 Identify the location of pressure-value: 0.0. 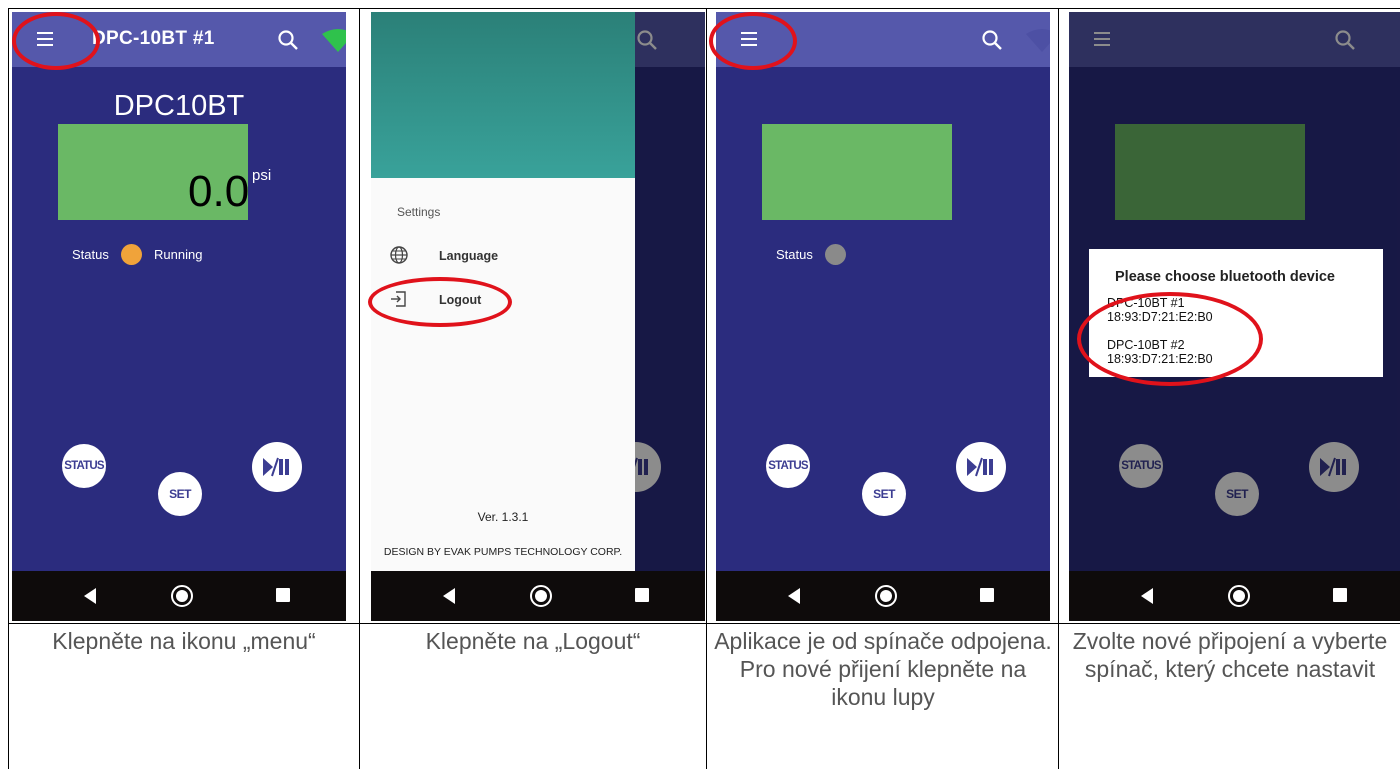
(219, 191).